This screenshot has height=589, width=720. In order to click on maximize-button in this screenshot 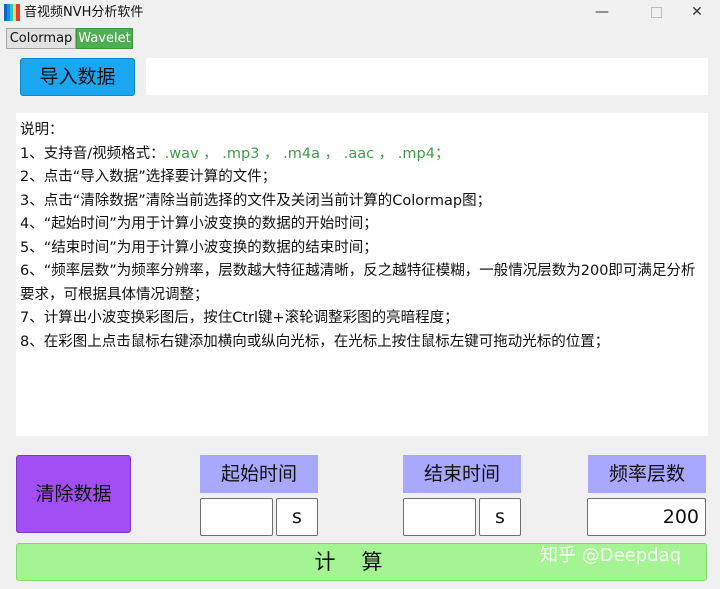, I will do `click(656, 12)`.